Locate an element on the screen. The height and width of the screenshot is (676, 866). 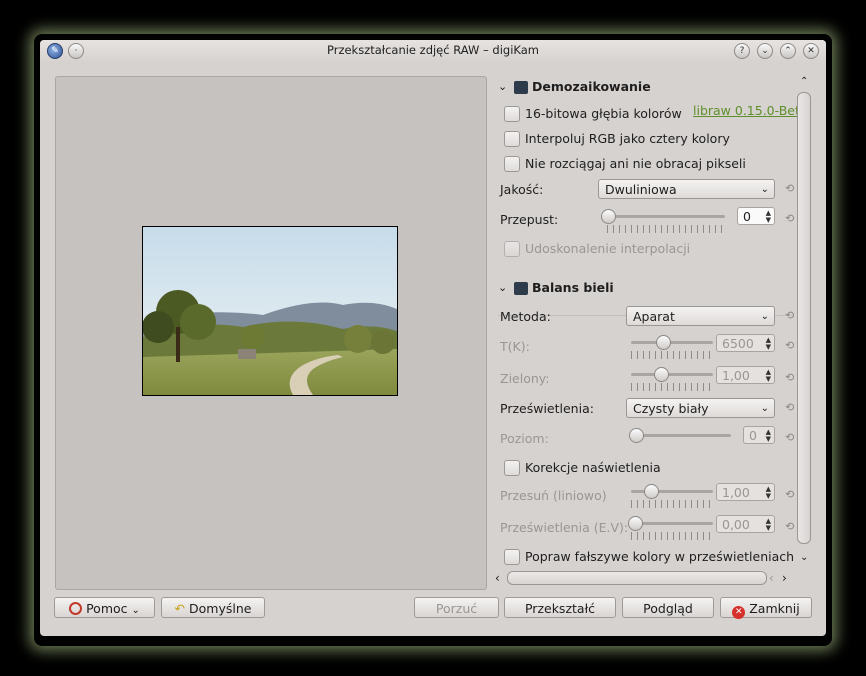
quality-value: Dwuliniowa is located at coordinates (641, 189).